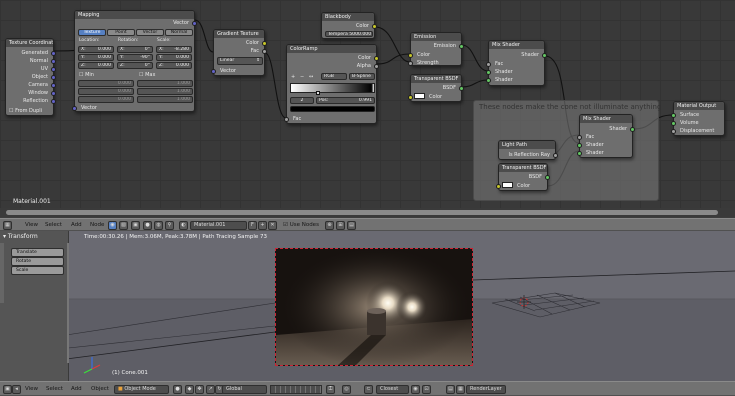  I want to click on color-stop-marker, so click(318, 93).